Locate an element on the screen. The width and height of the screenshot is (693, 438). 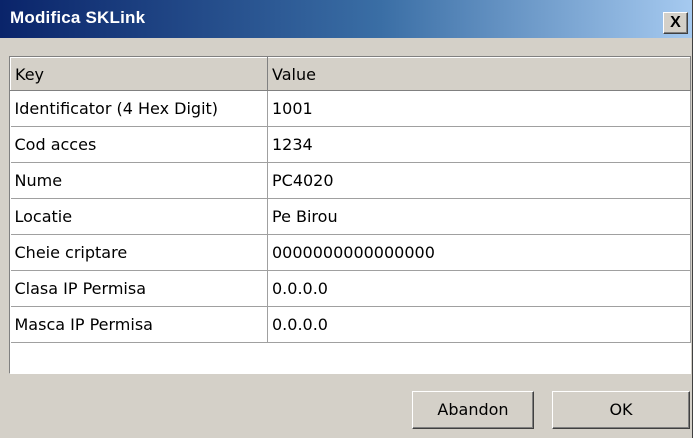
table-row: Cheie criptare 0000000000000000 is located at coordinates (350, 252).